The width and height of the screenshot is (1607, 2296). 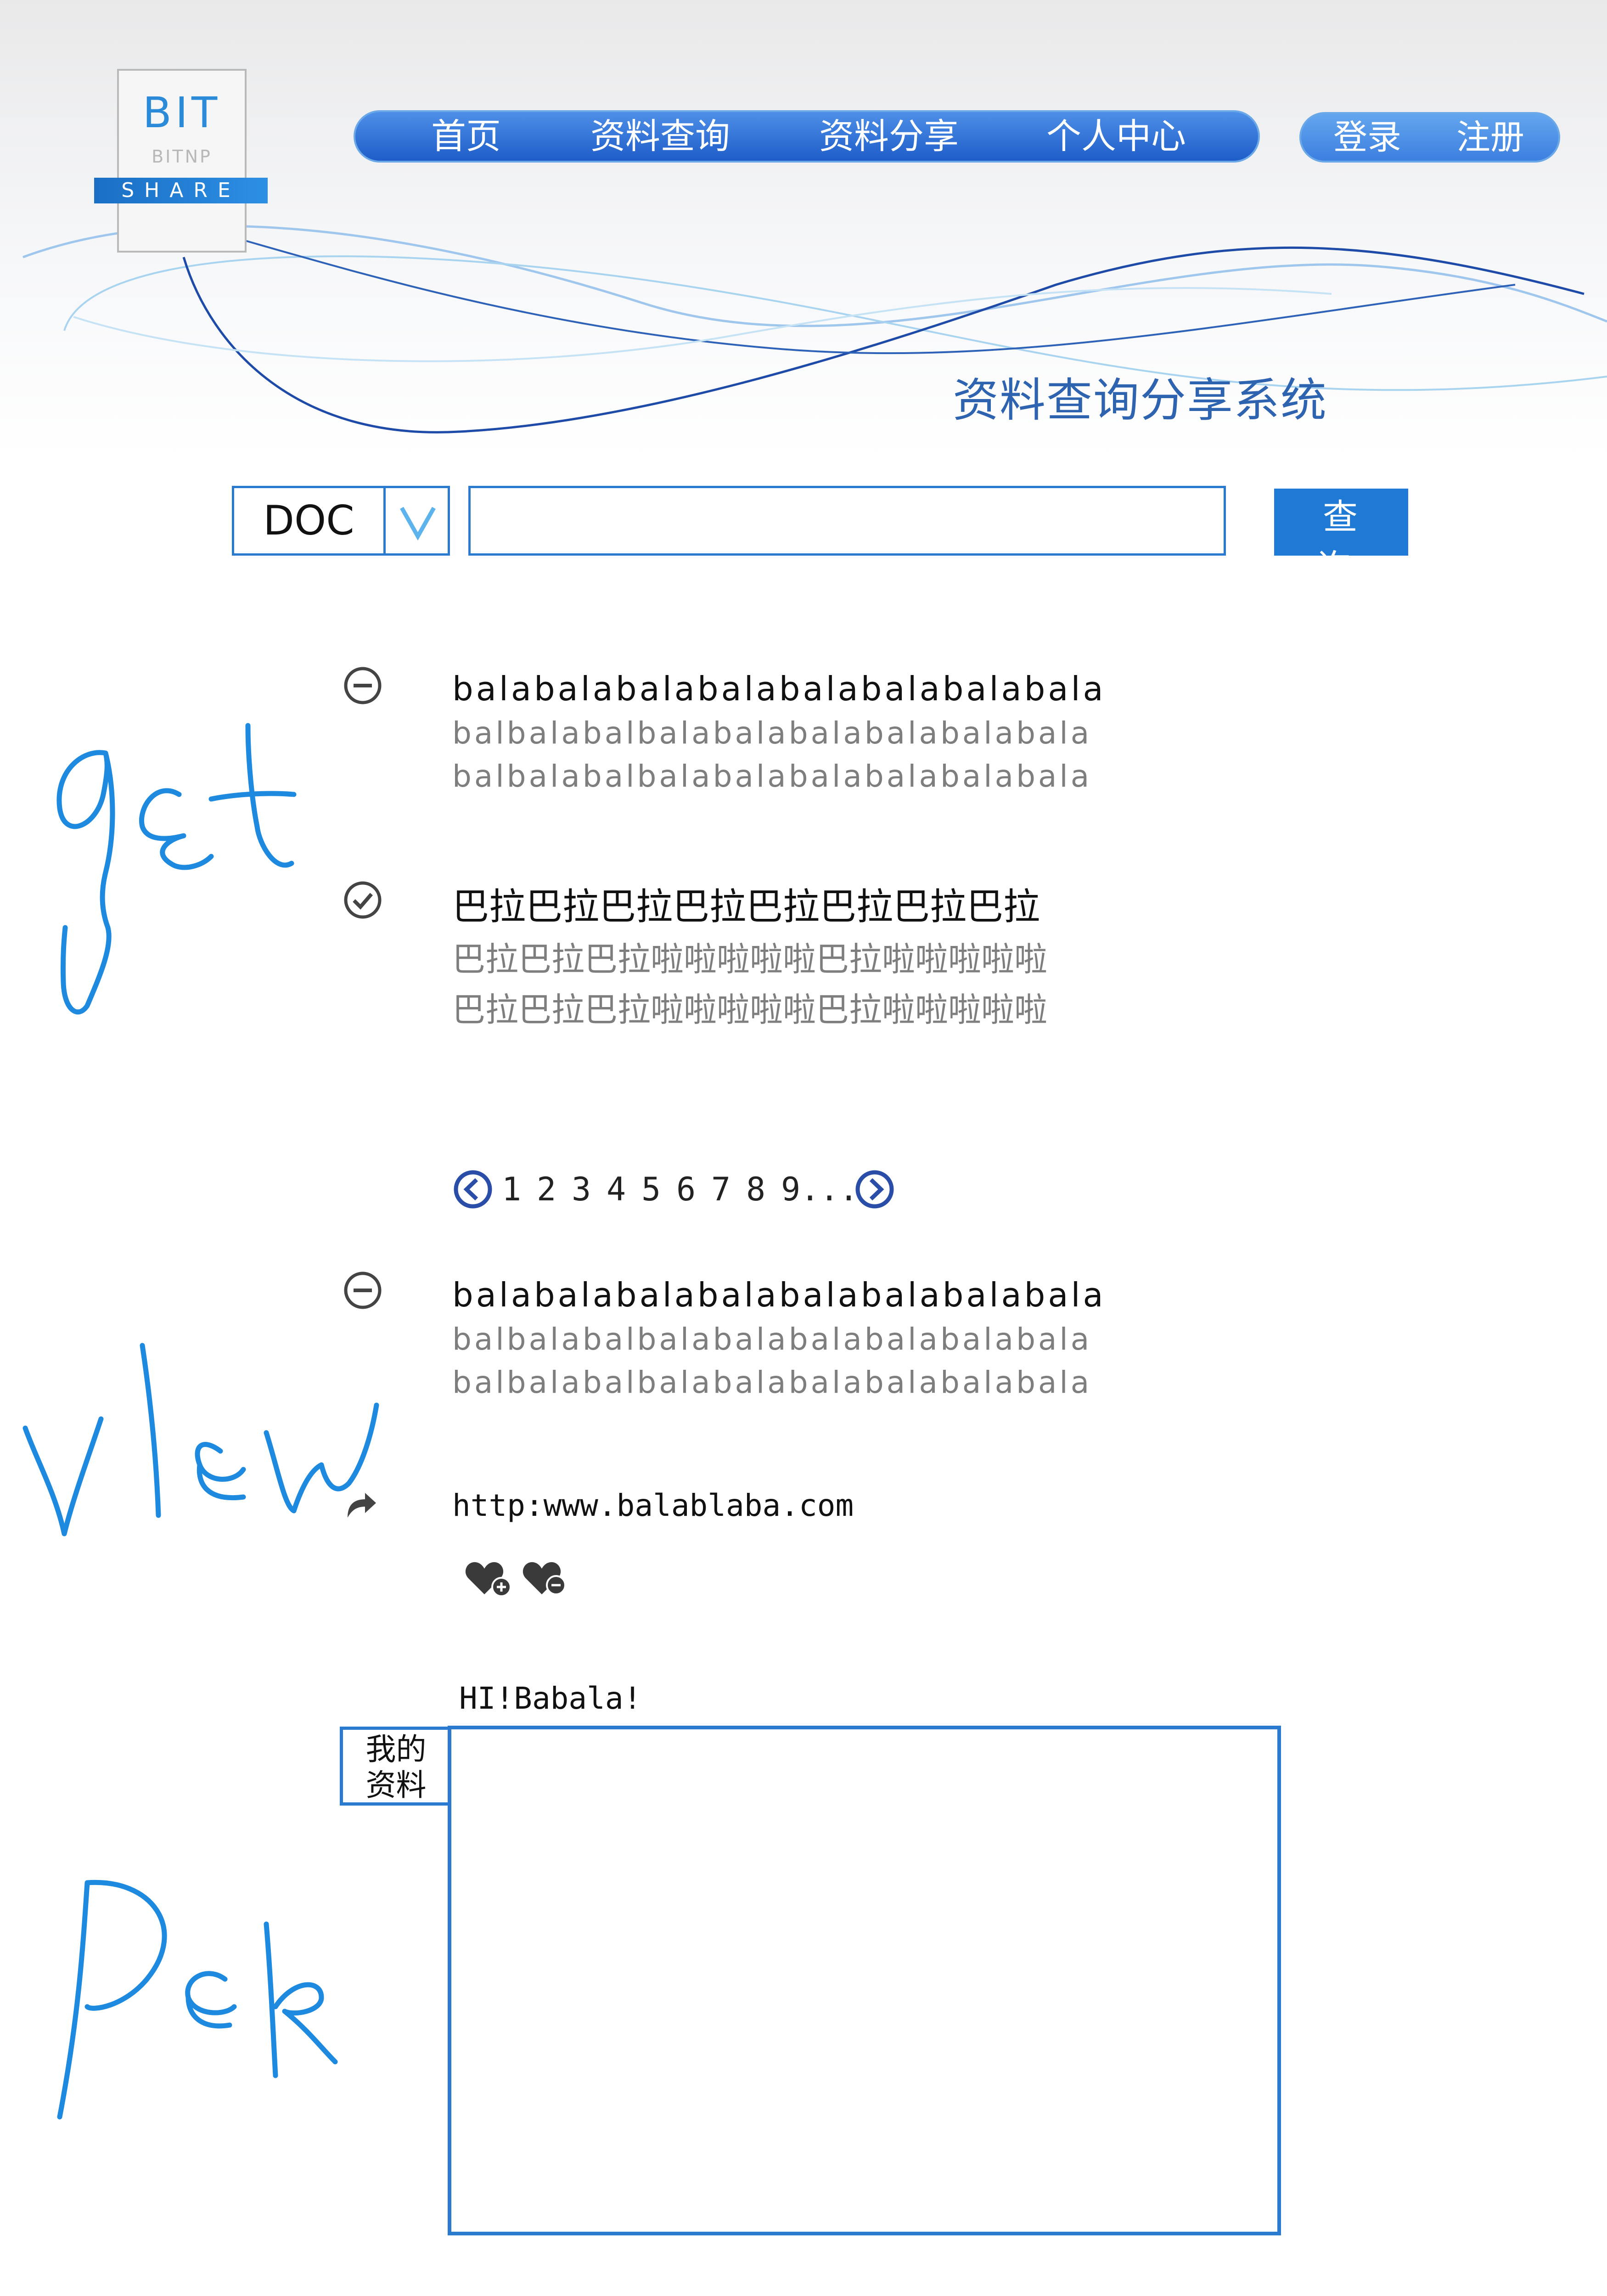 What do you see at coordinates (1341, 539) in the screenshot?
I see `search-button: 查 询` at bounding box center [1341, 539].